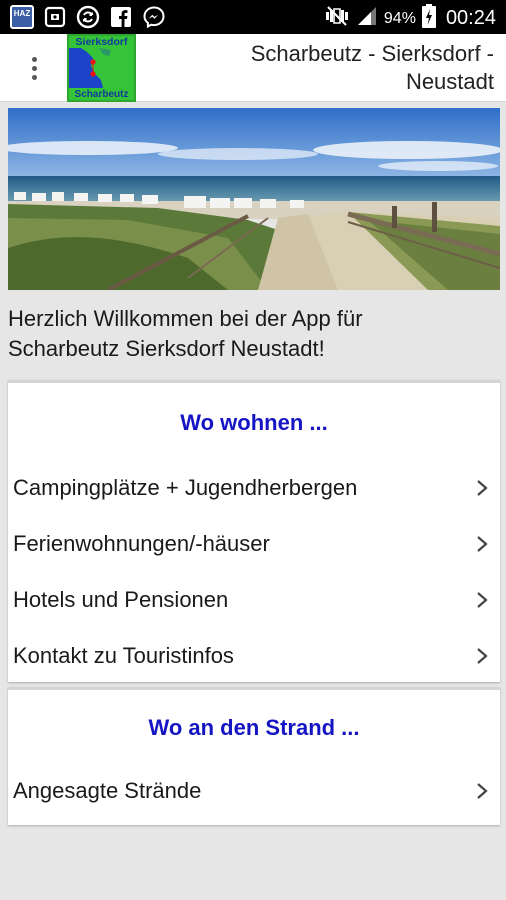 The image size is (506, 900). Describe the element at coordinates (344, 68) in the screenshot. I see `app-title: Scharbeutz - Sierksdorf - Neustadt` at that location.